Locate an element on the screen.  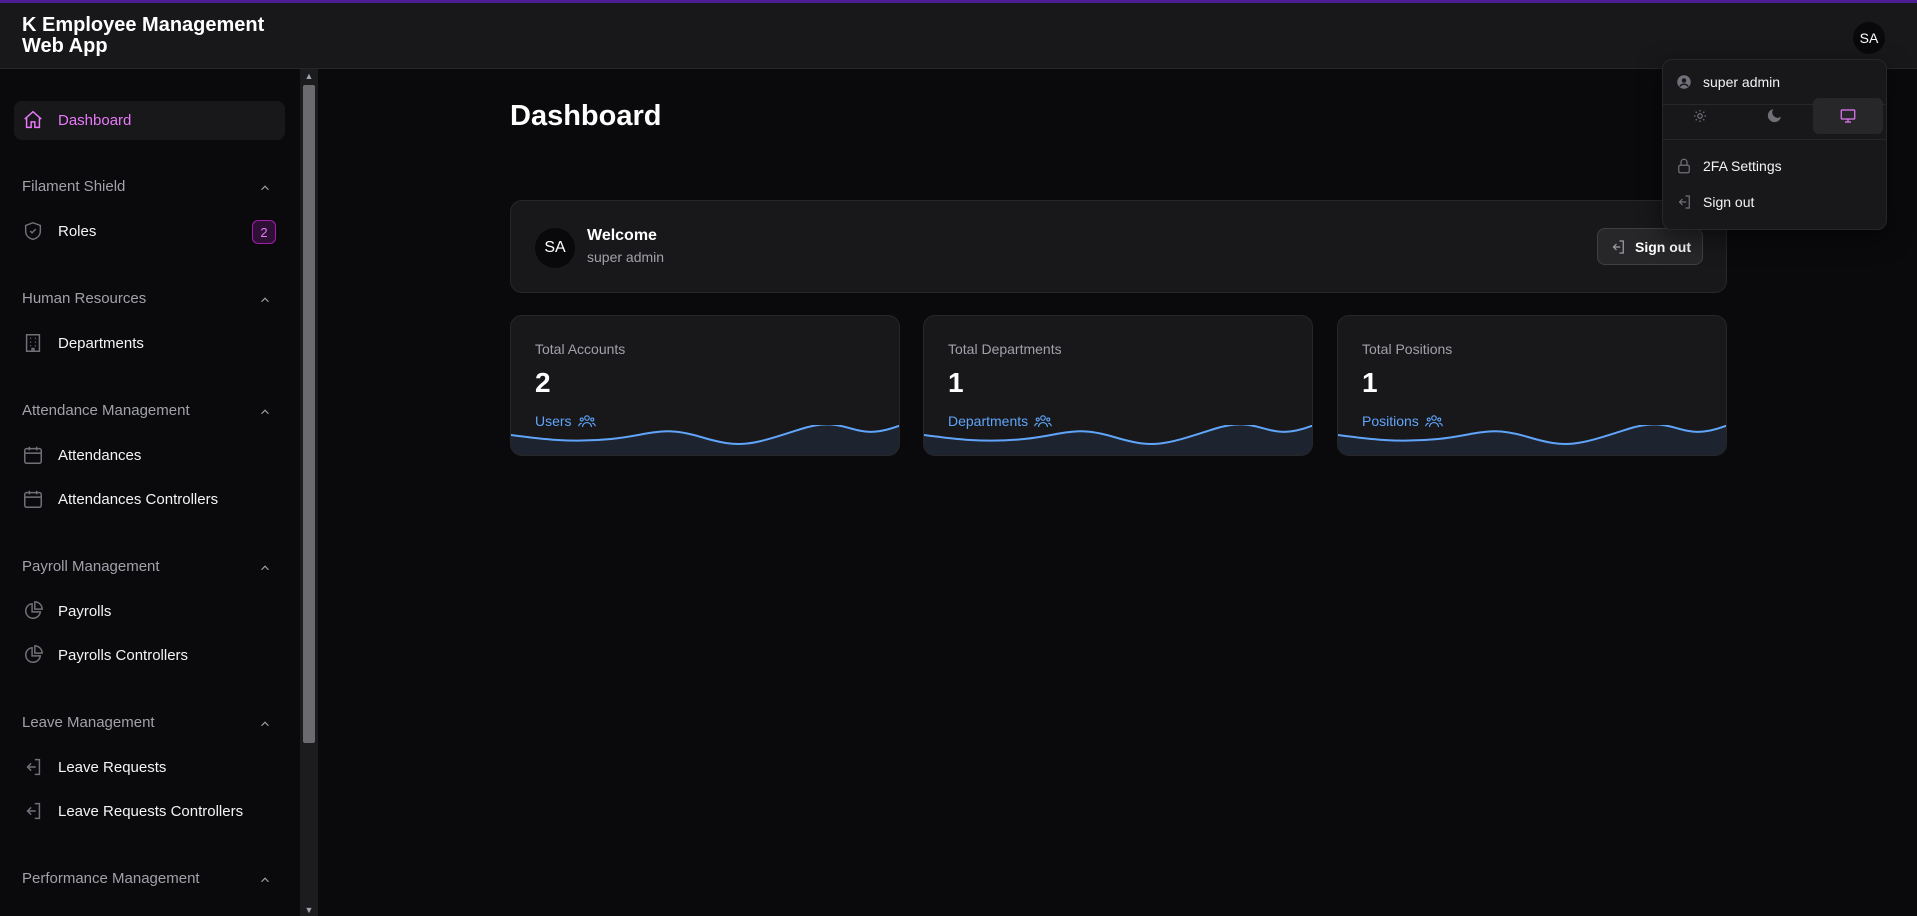
home-icon is located at coordinates (33, 119).